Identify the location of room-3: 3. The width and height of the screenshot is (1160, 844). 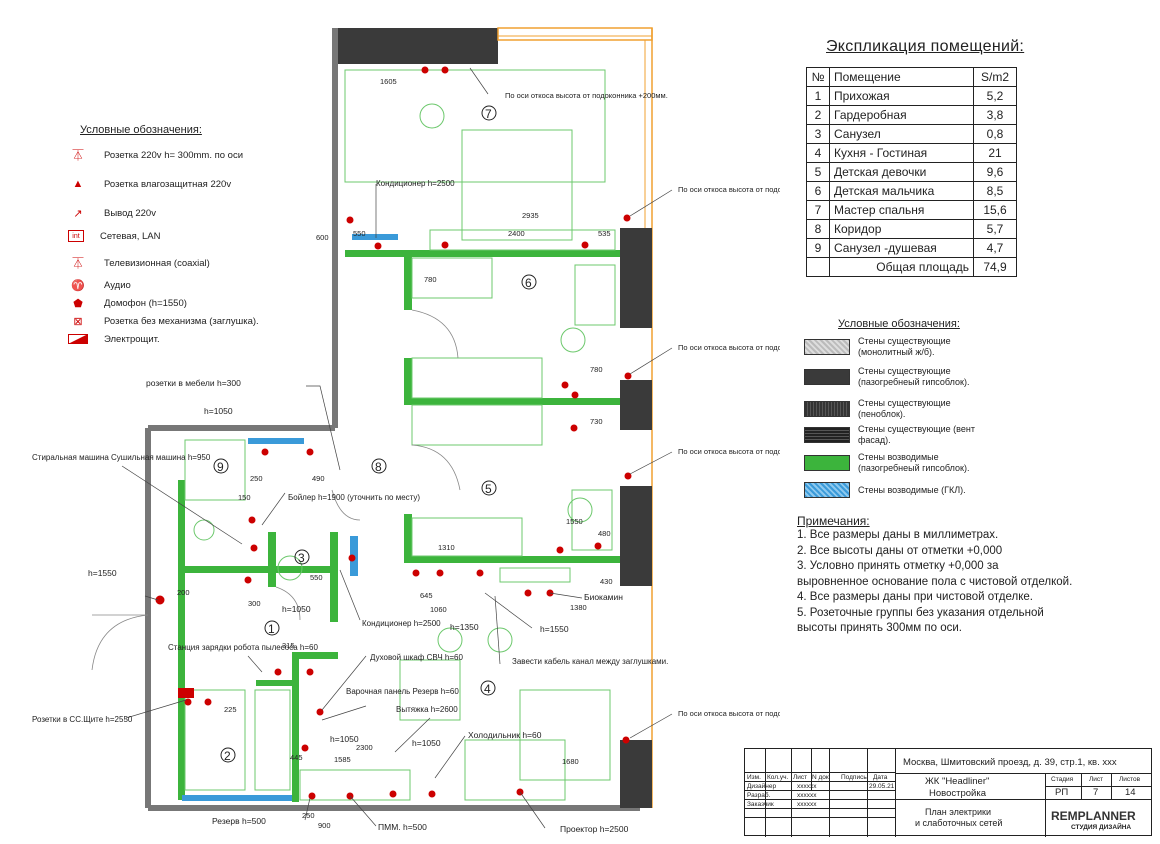
(301, 558).